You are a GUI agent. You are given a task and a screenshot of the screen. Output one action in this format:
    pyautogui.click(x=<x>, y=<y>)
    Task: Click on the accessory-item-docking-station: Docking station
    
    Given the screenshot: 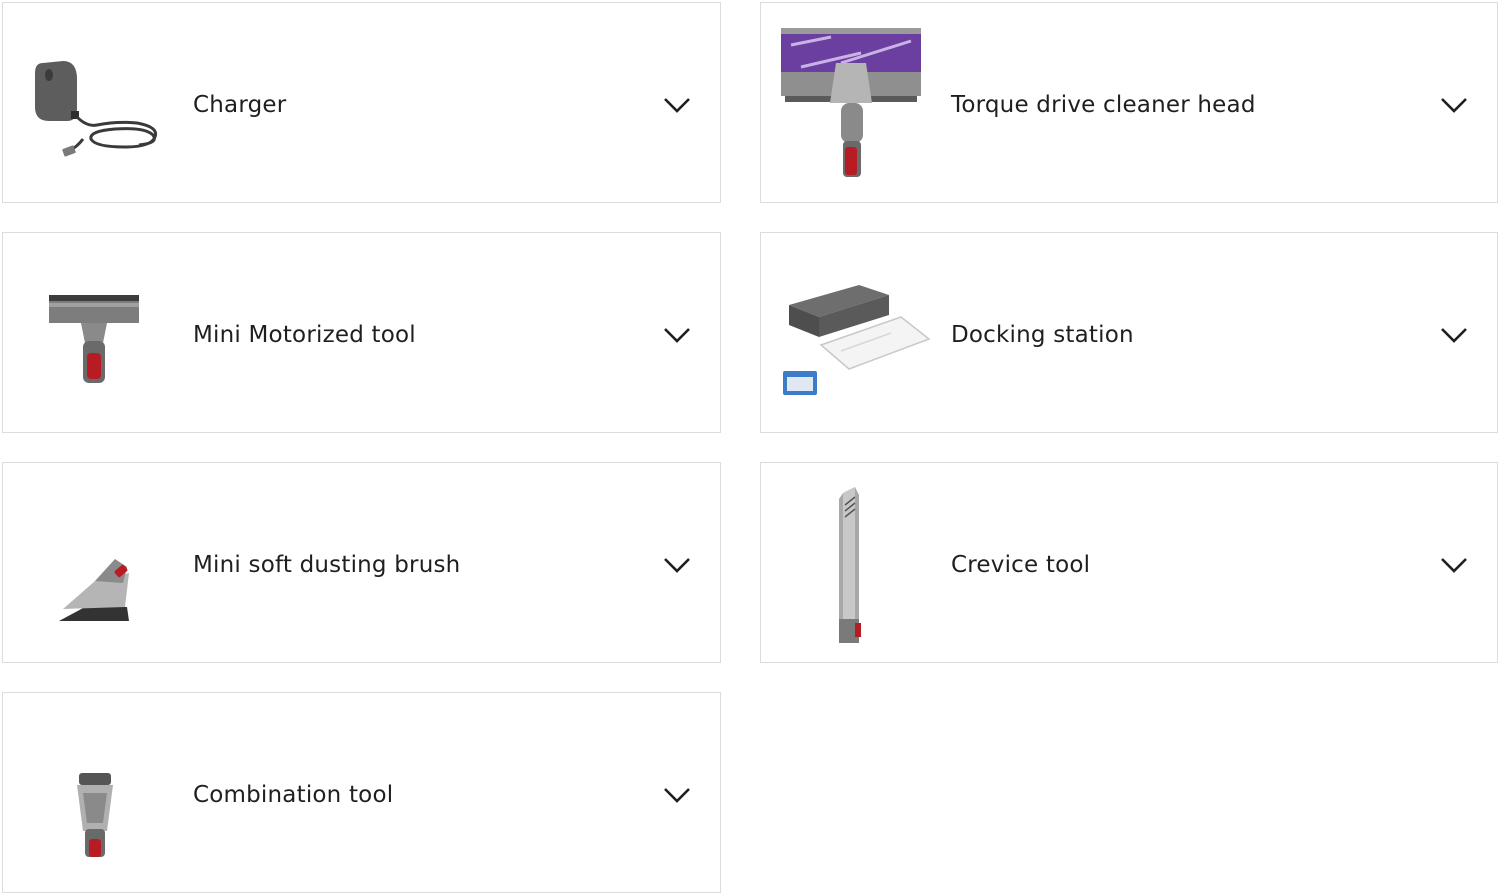 What is the action you would take?
    pyautogui.click(x=1129, y=332)
    